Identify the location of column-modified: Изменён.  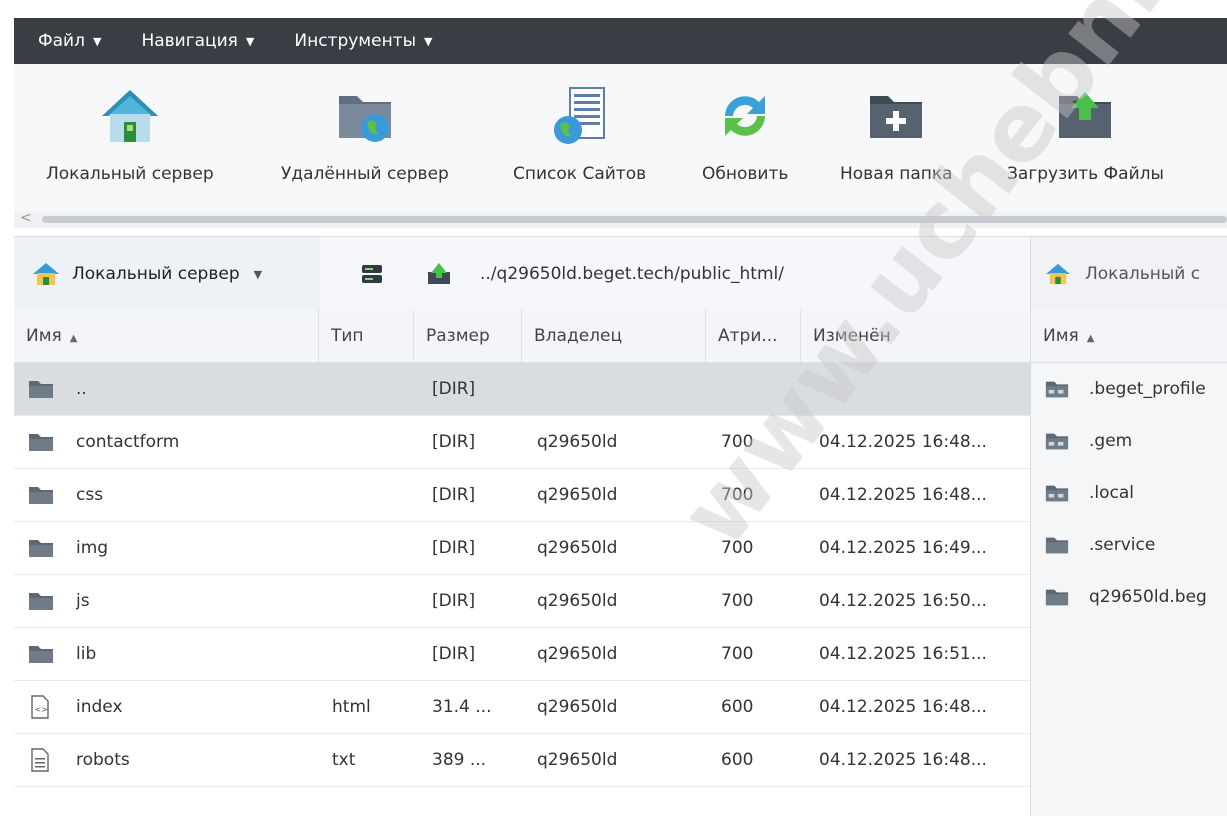
(915, 336).